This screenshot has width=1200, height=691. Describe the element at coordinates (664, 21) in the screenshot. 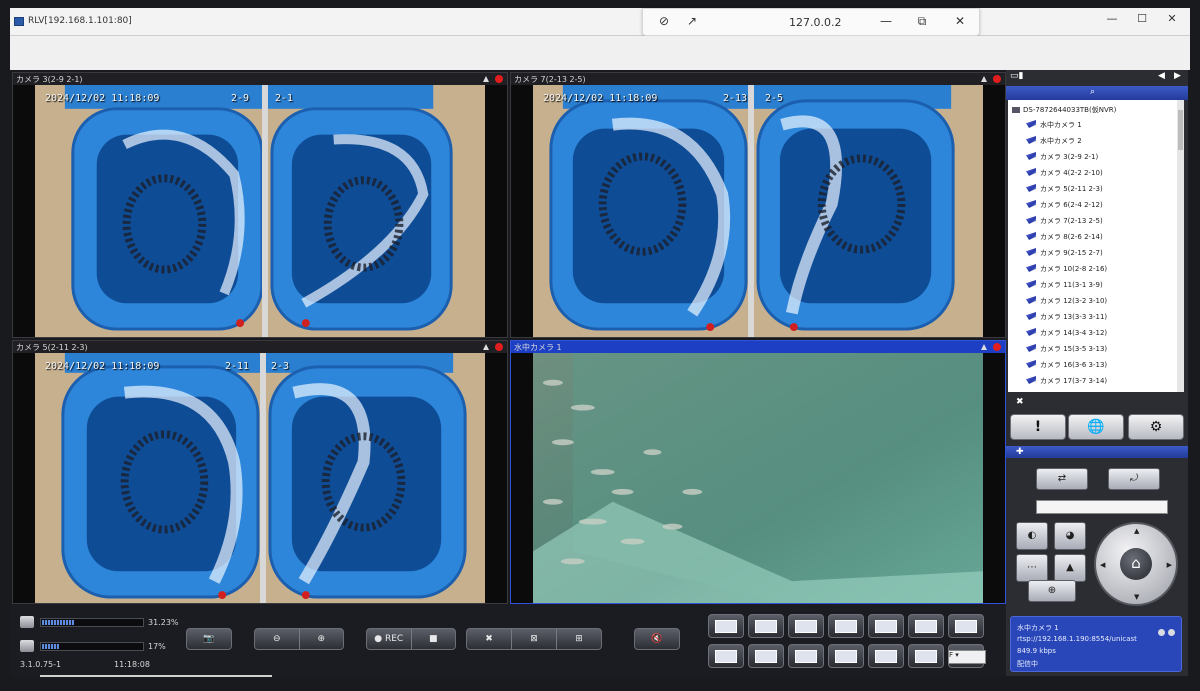

I see `unpin-icon: ⊘` at that location.